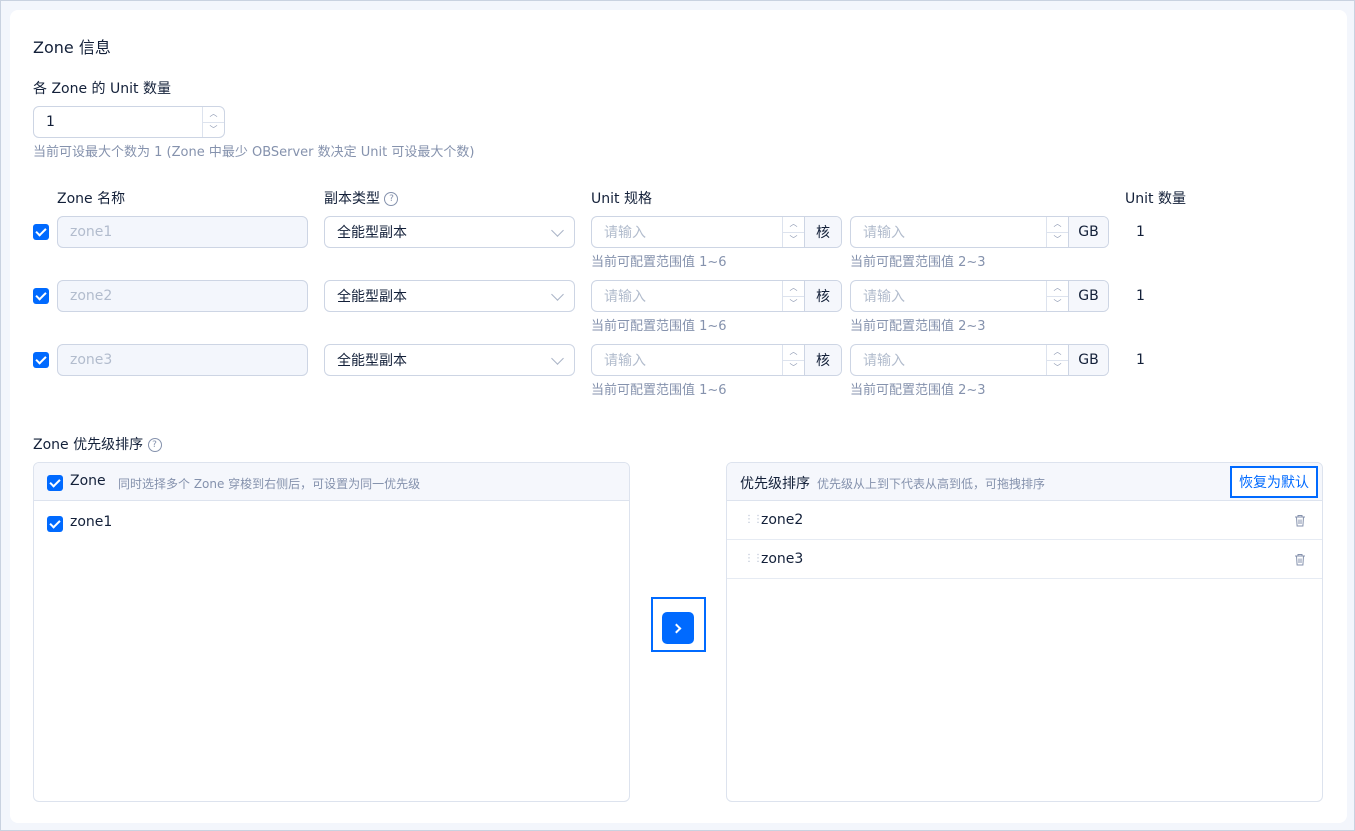  I want to click on table-row: ⋮⋮ zone3, so click(1024, 559).